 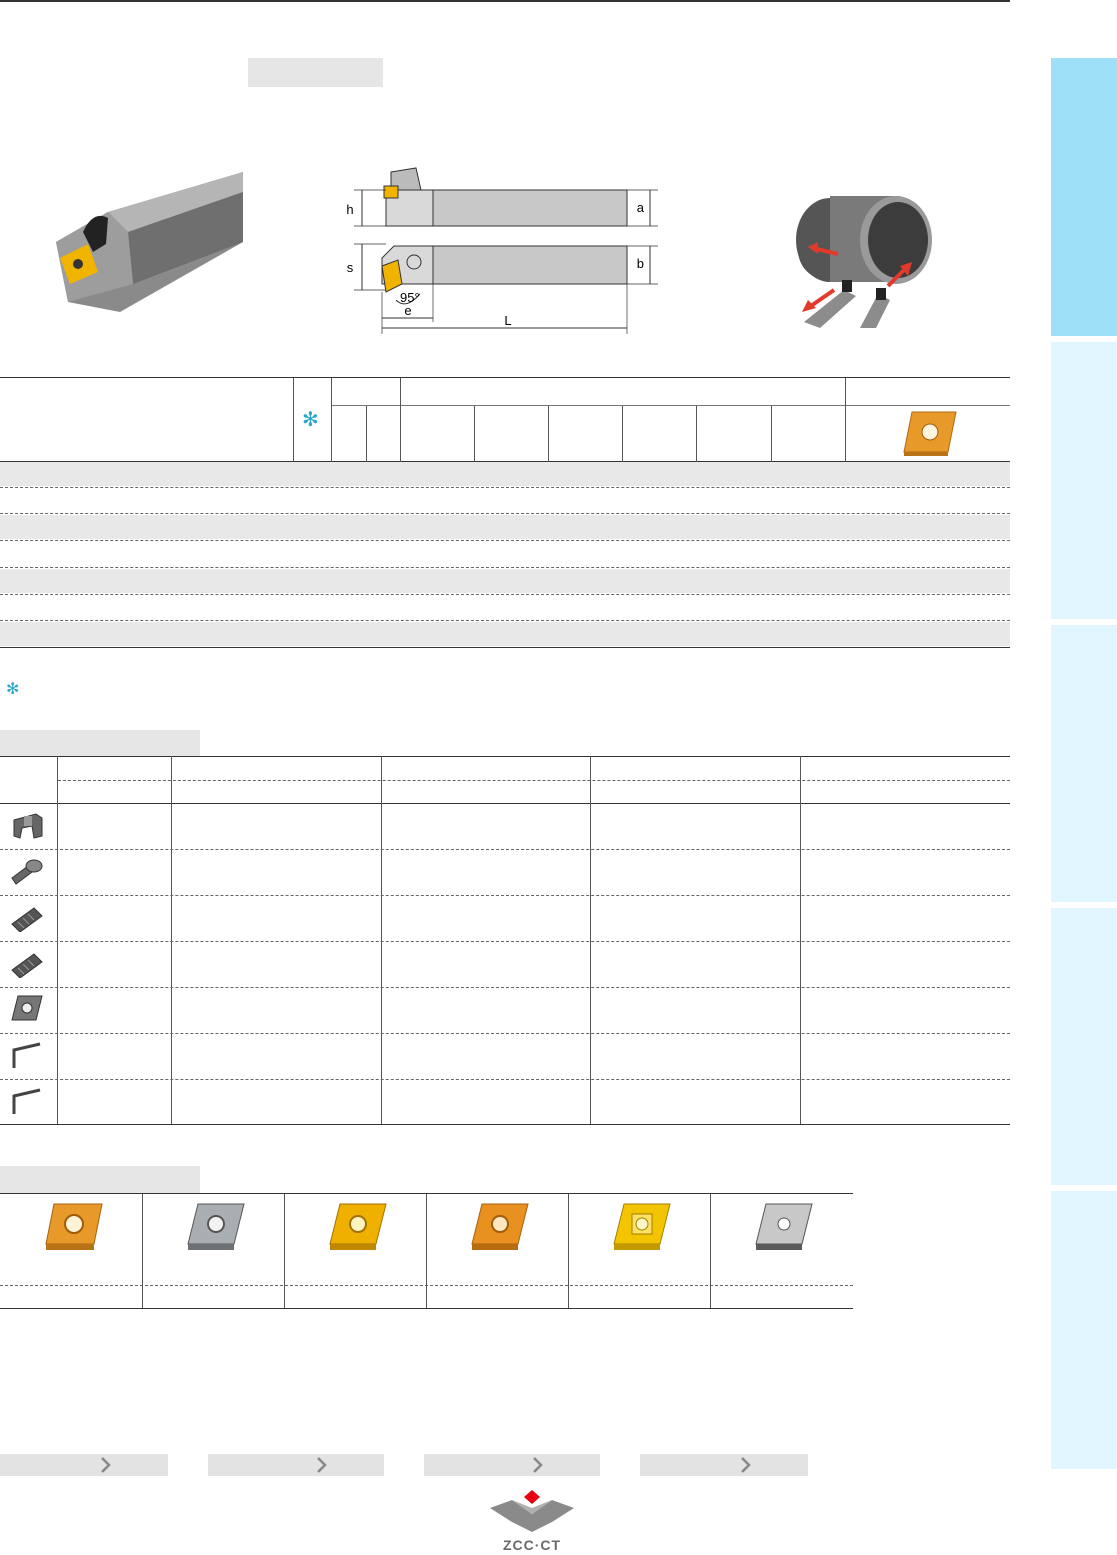 I want to click on dim-s-label: s, so click(x=350, y=267).